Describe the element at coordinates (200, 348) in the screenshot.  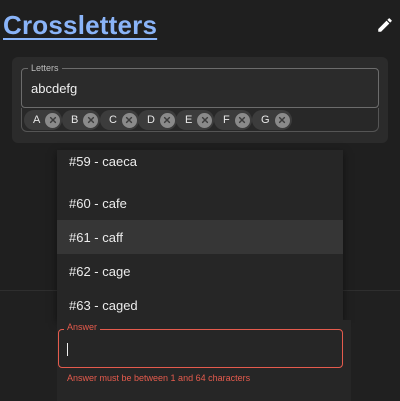
I see `answer-input` at that location.